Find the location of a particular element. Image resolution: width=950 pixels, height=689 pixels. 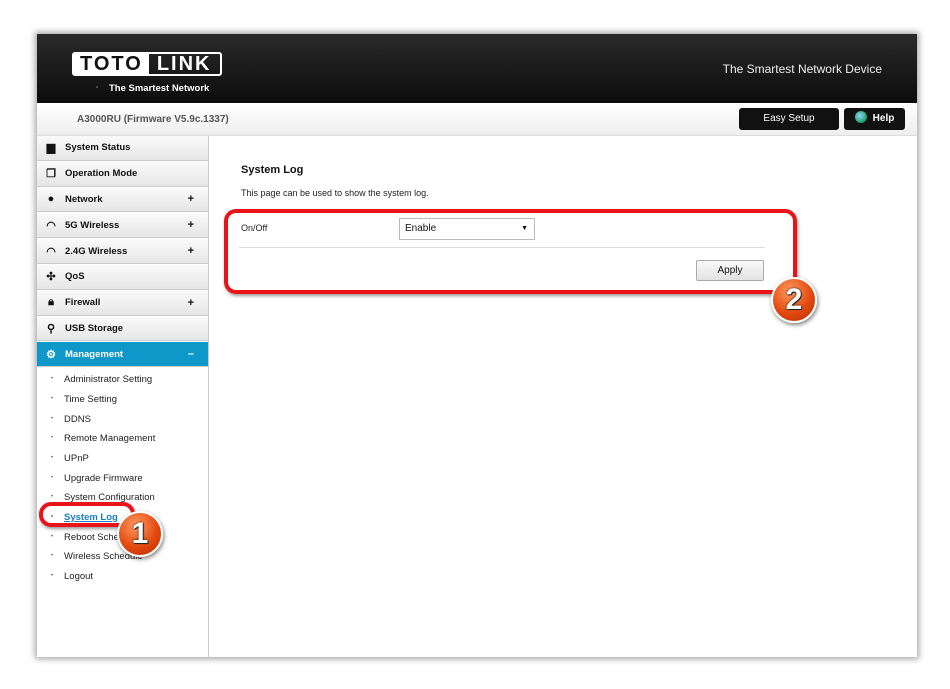

submenu-item-administrator-setting: Administrator Setting is located at coordinates (122, 380).